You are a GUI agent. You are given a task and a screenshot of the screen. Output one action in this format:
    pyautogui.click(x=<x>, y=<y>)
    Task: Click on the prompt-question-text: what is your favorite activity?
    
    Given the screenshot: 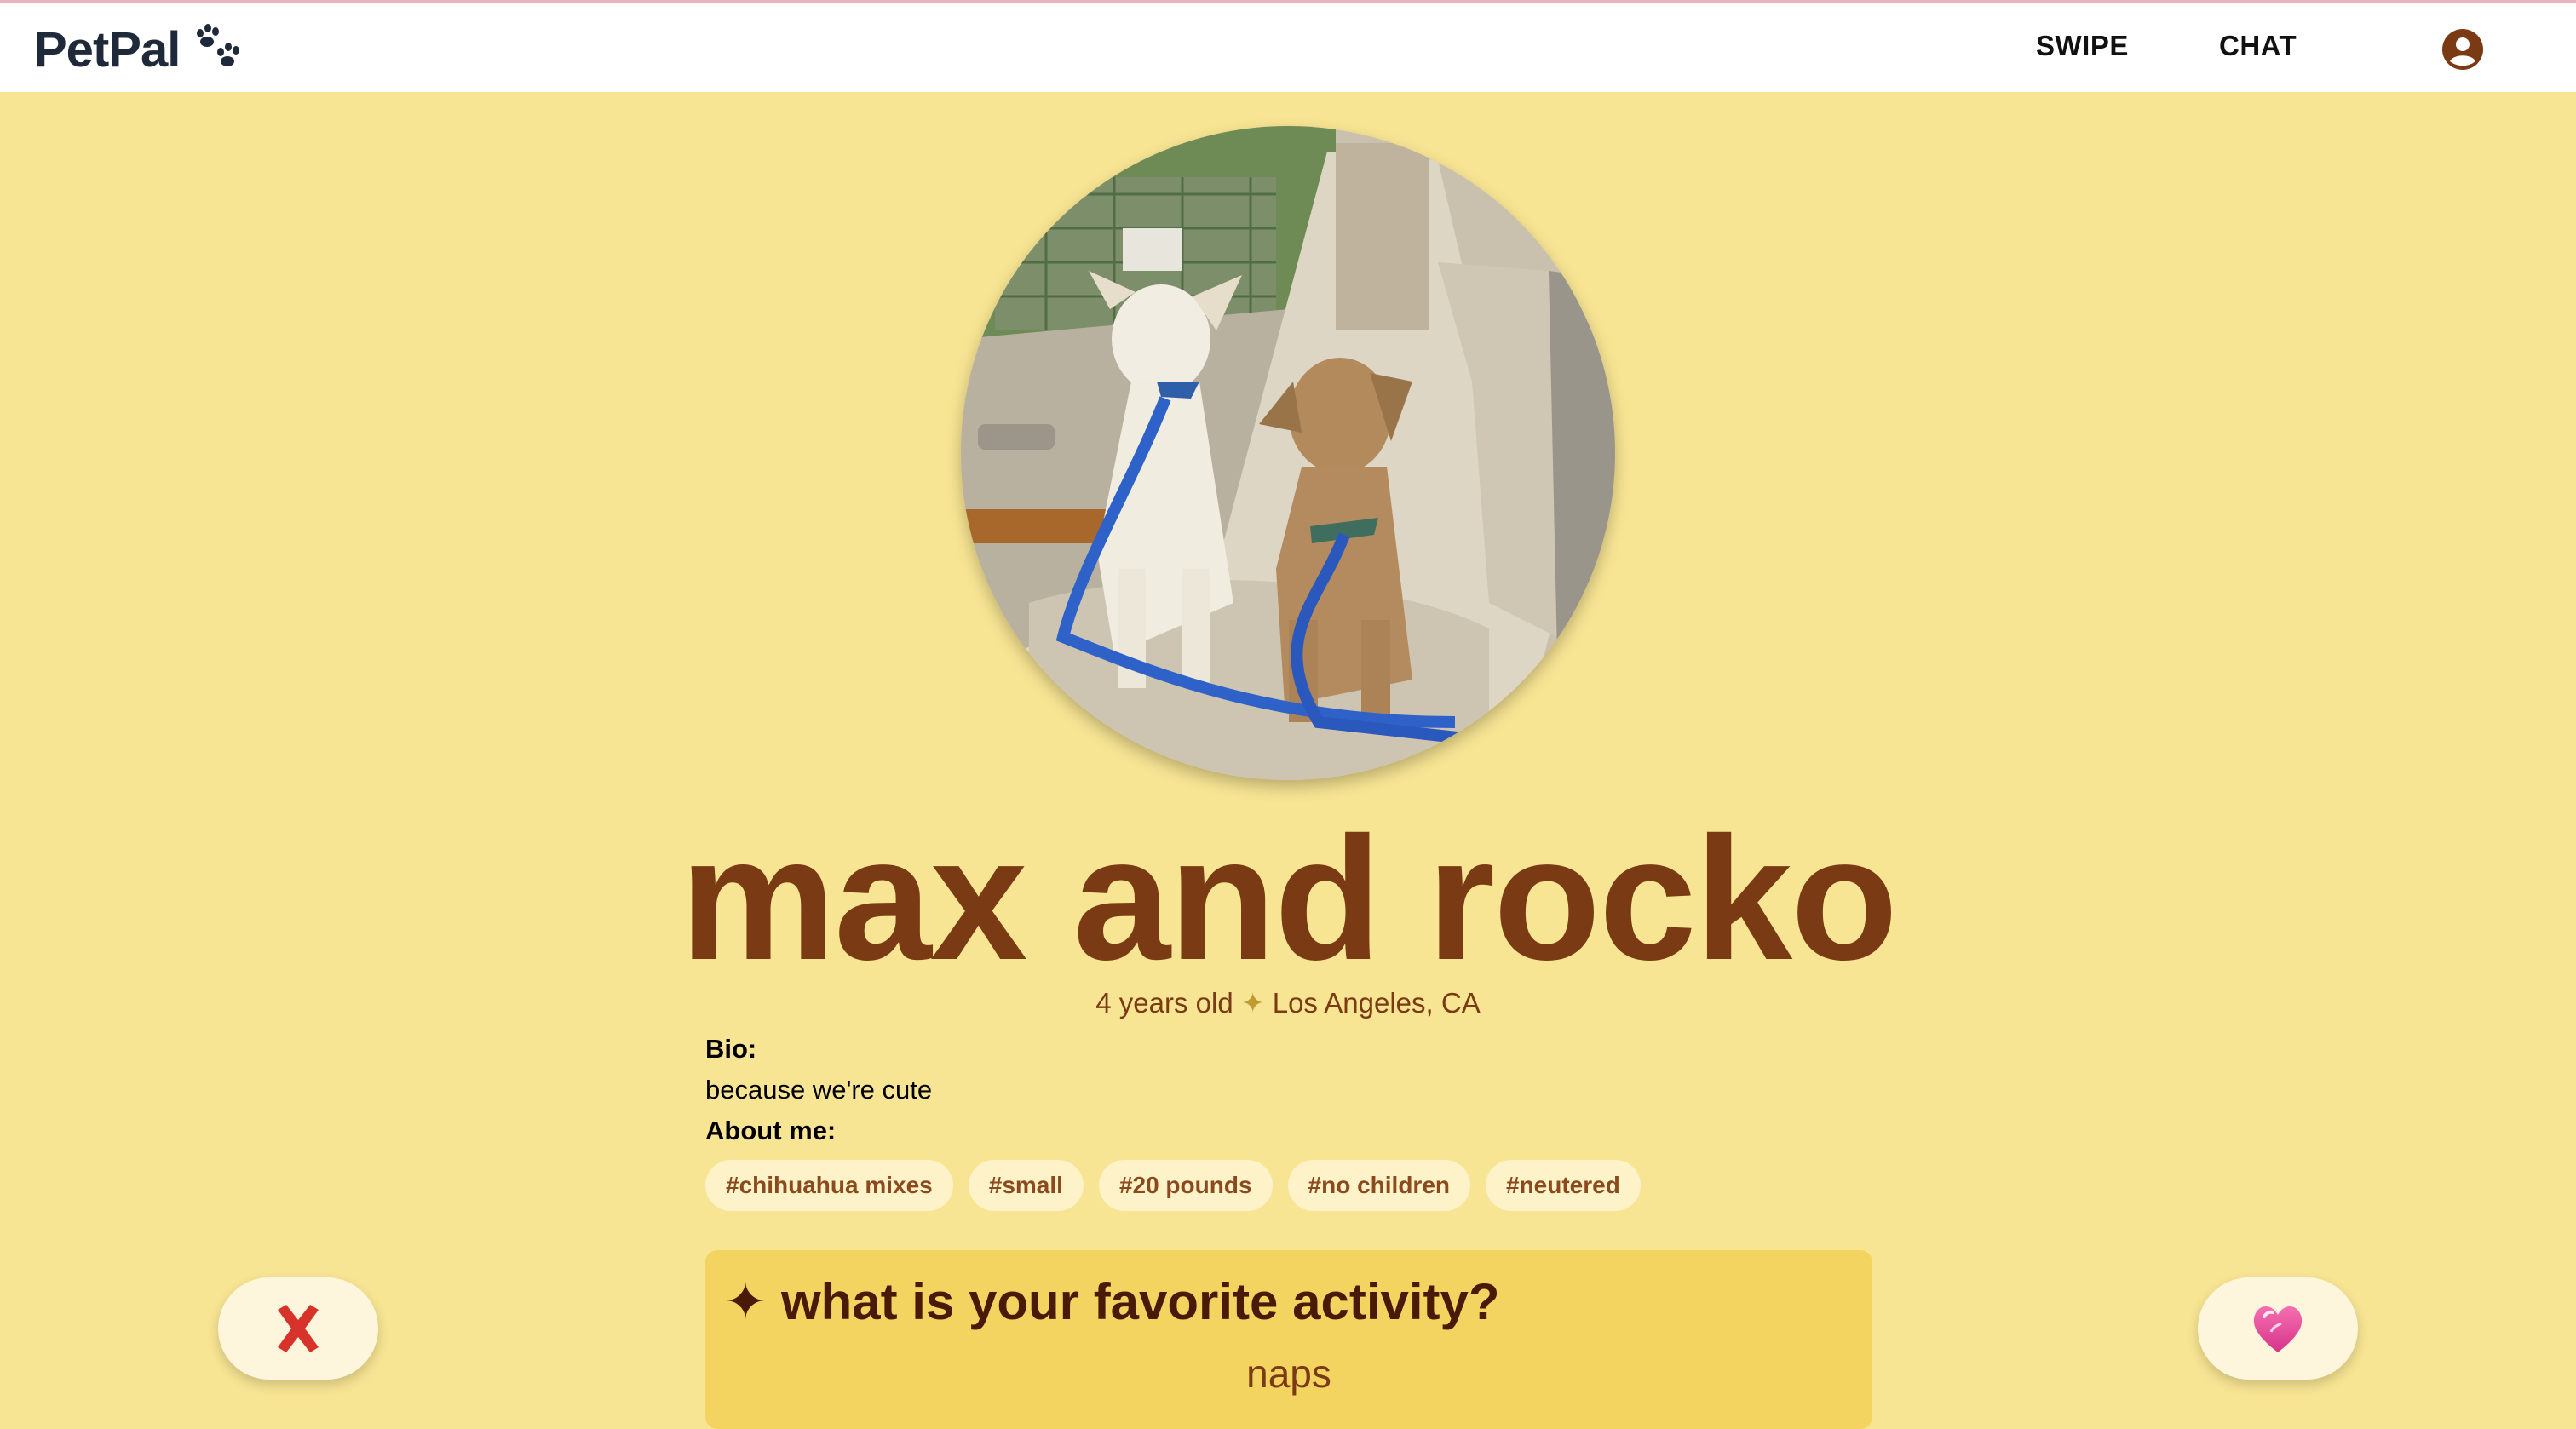 What is the action you would take?
    pyautogui.click(x=1140, y=1301)
    